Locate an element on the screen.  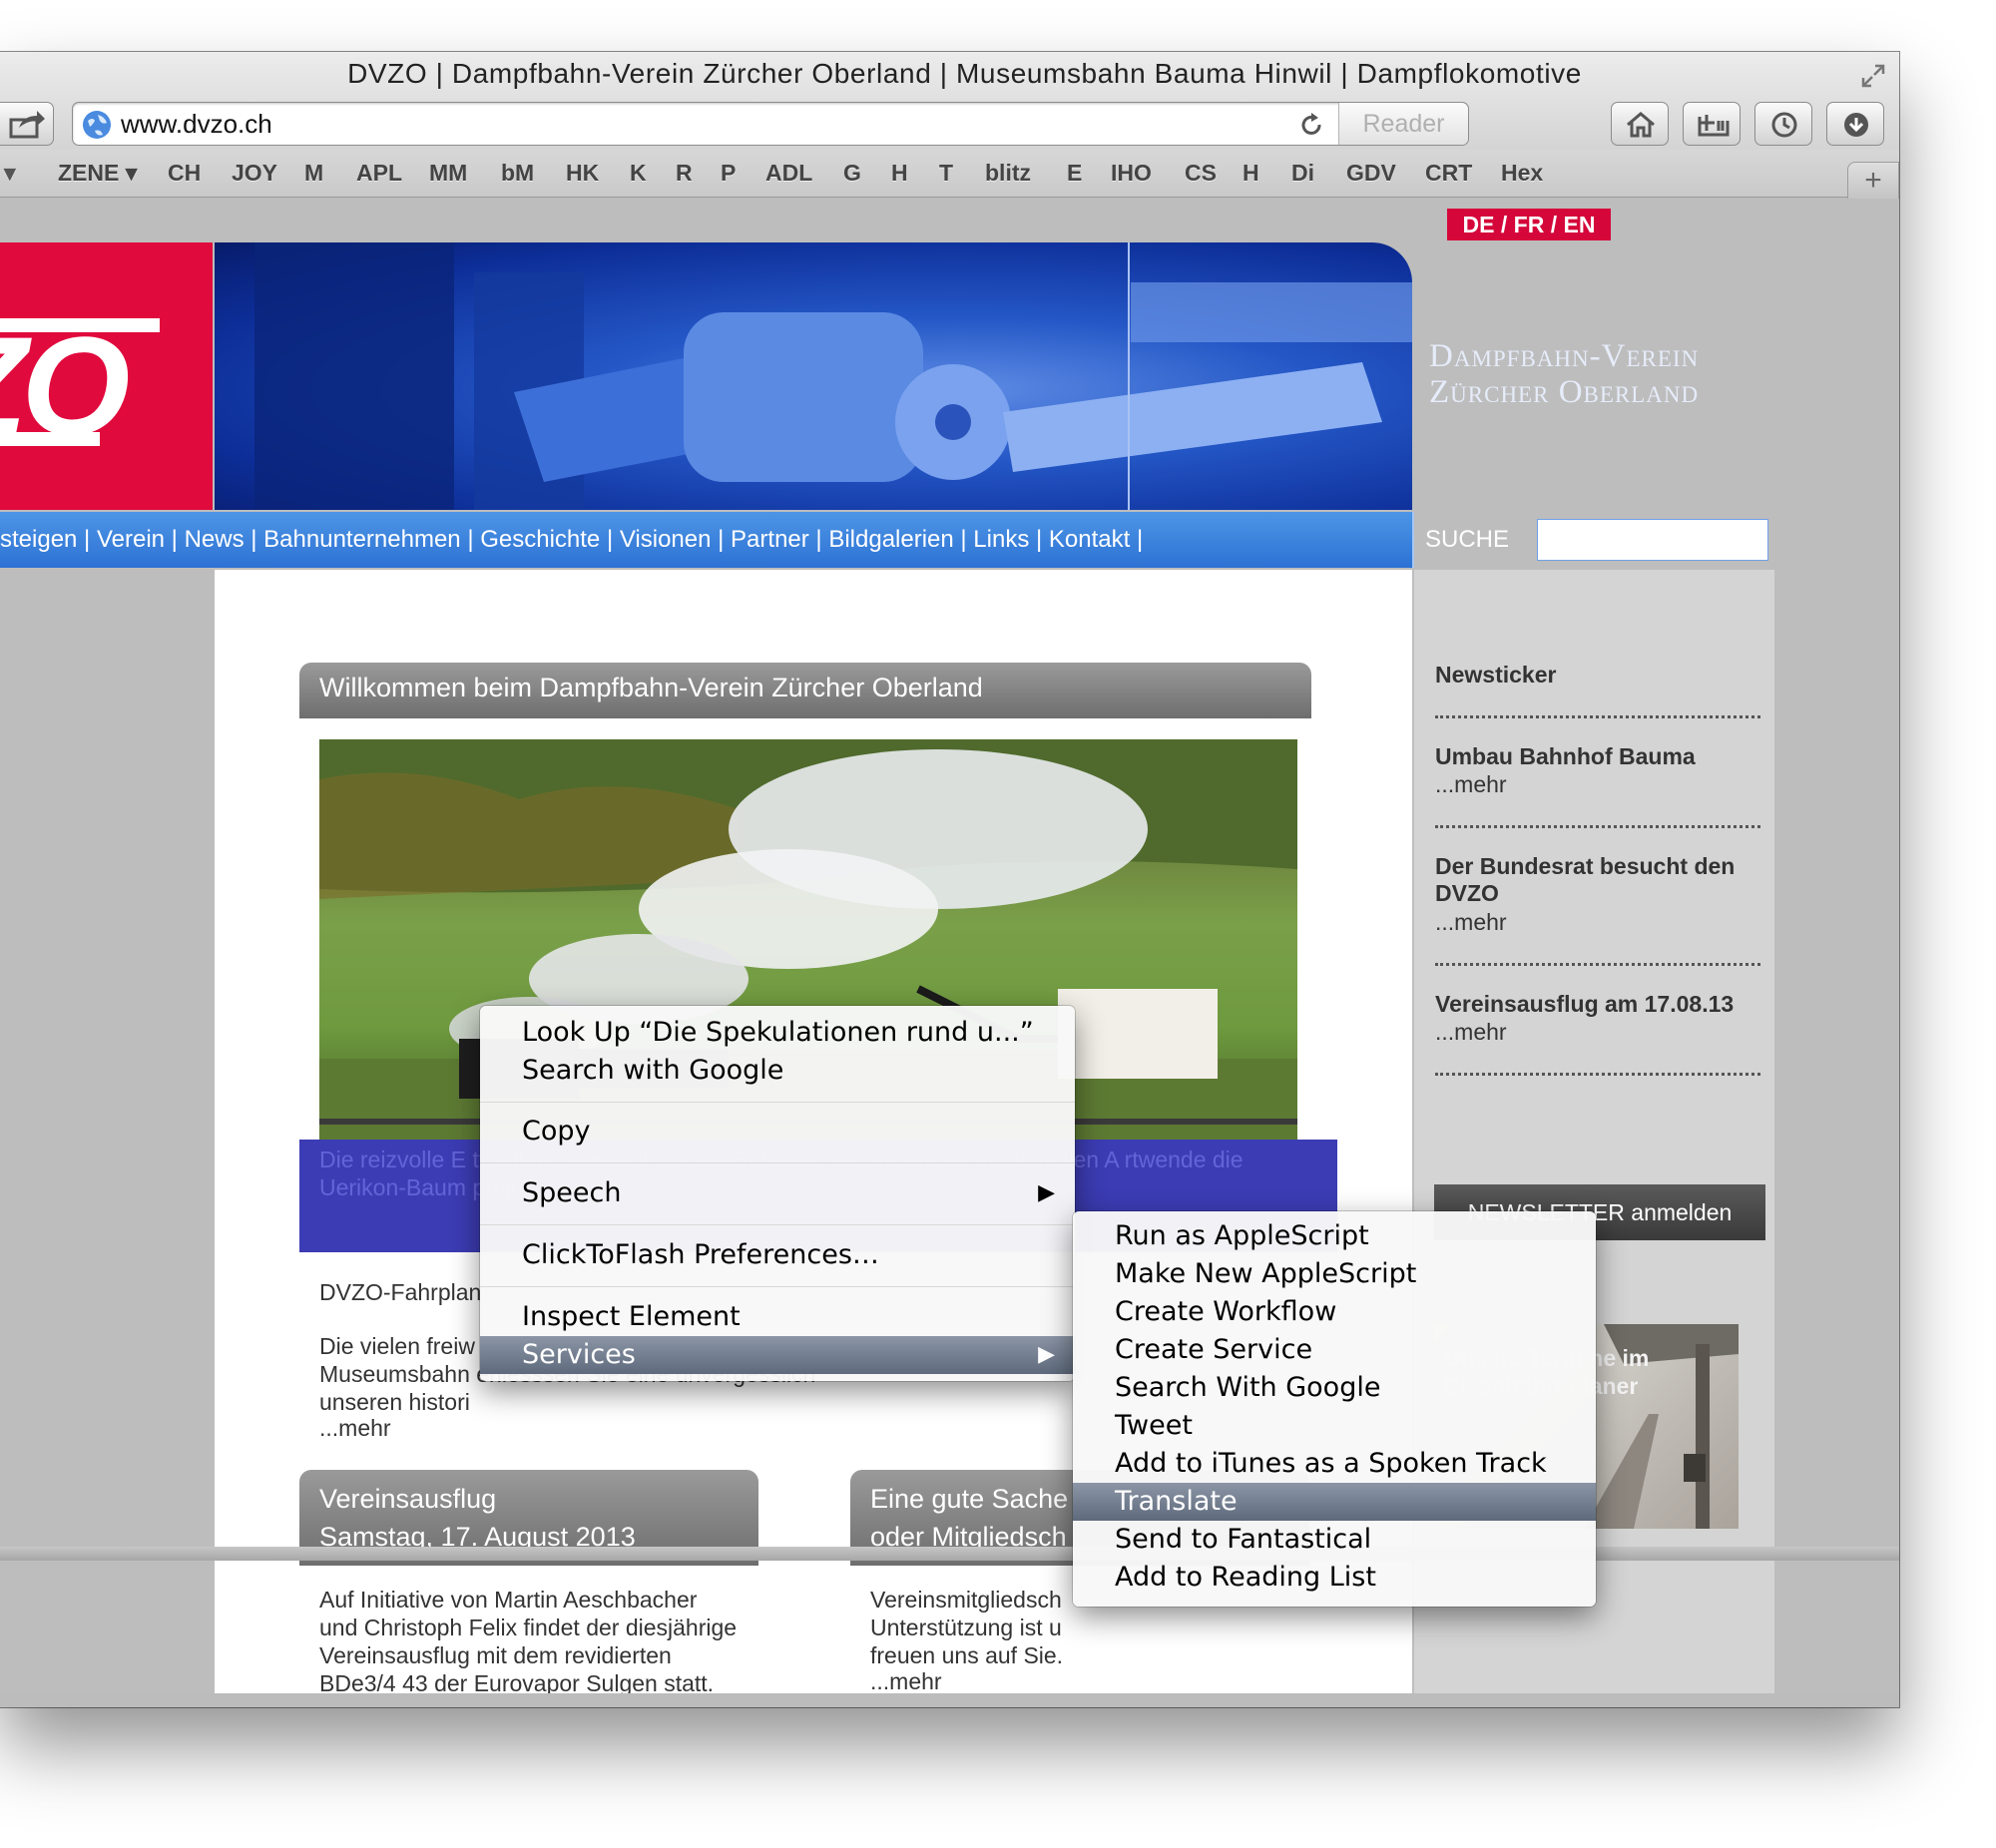
home-icon is located at coordinates (1641, 125).